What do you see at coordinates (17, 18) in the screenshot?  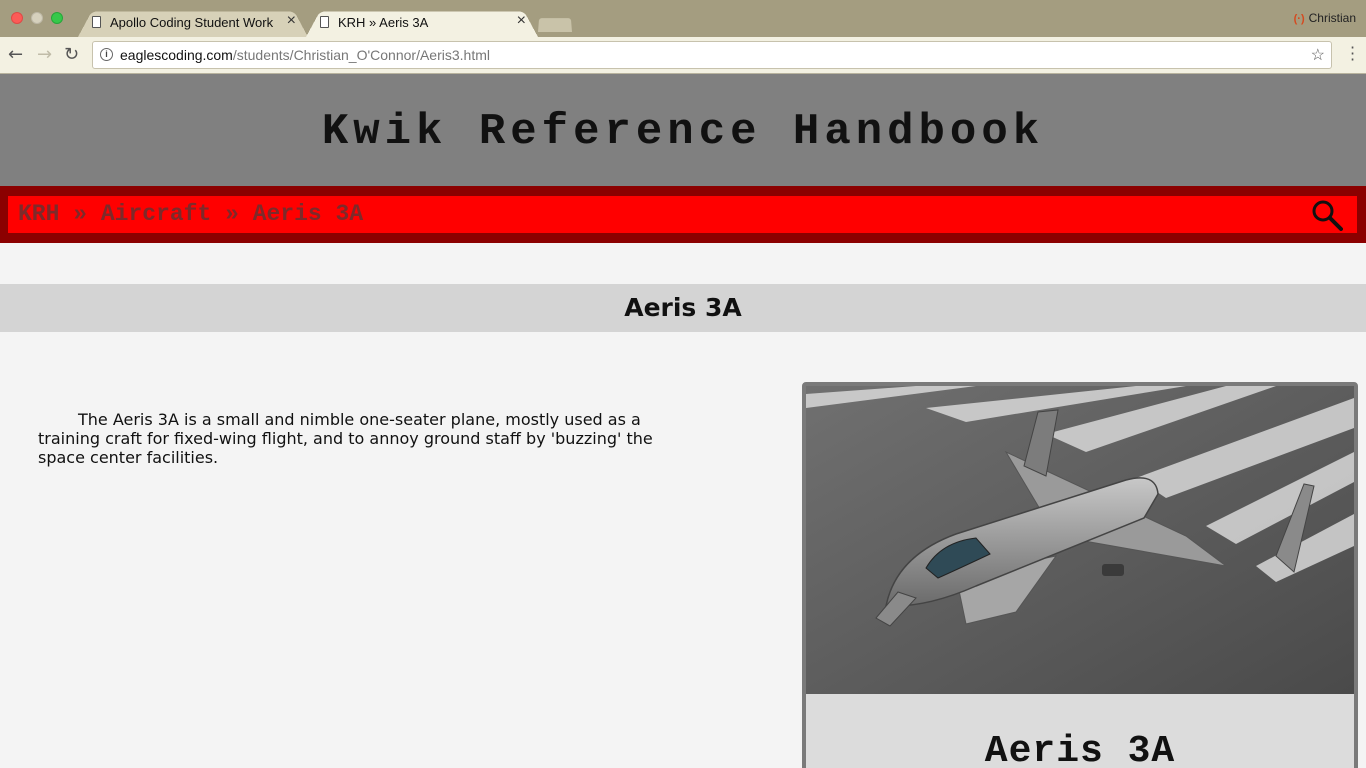 I see `window-close-button` at bounding box center [17, 18].